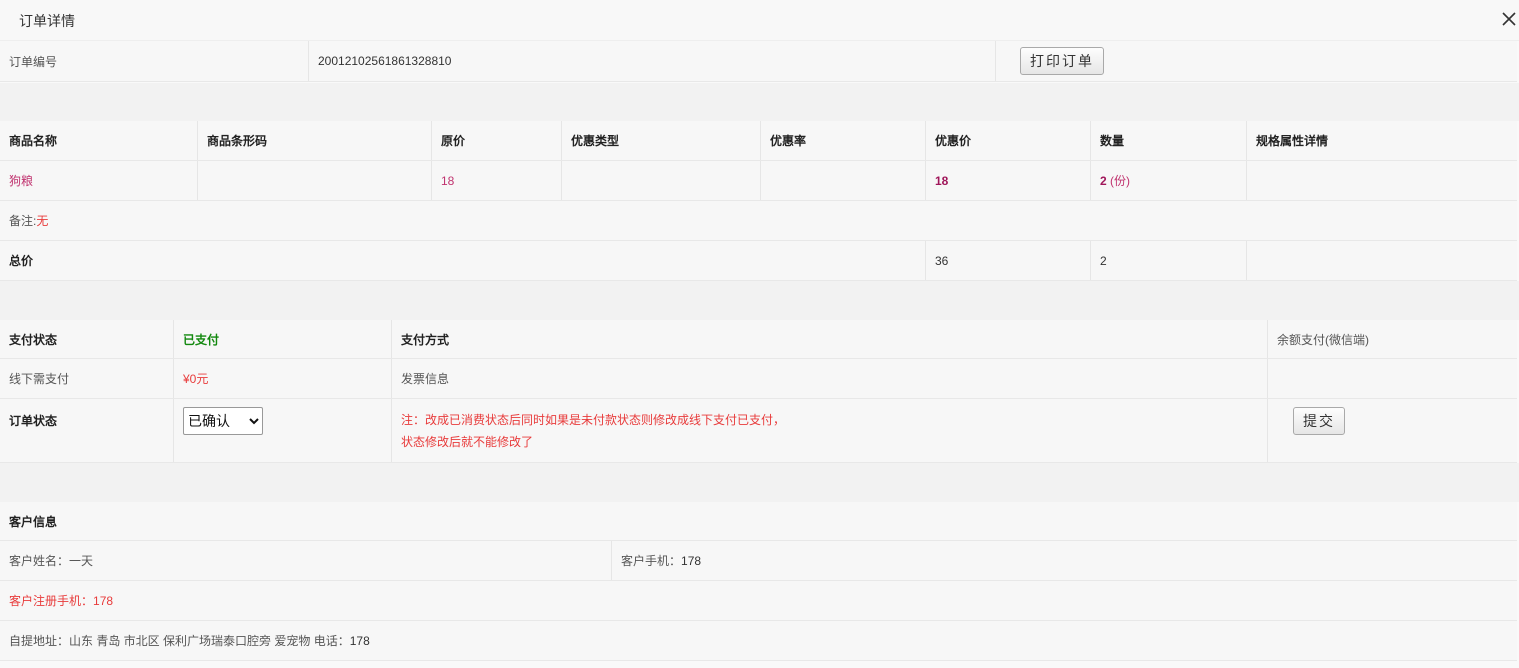 The height and width of the screenshot is (668, 1519). What do you see at coordinates (33, 521) in the screenshot?
I see `customer-section-title: 客户信息` at bounding box center [33, 521].